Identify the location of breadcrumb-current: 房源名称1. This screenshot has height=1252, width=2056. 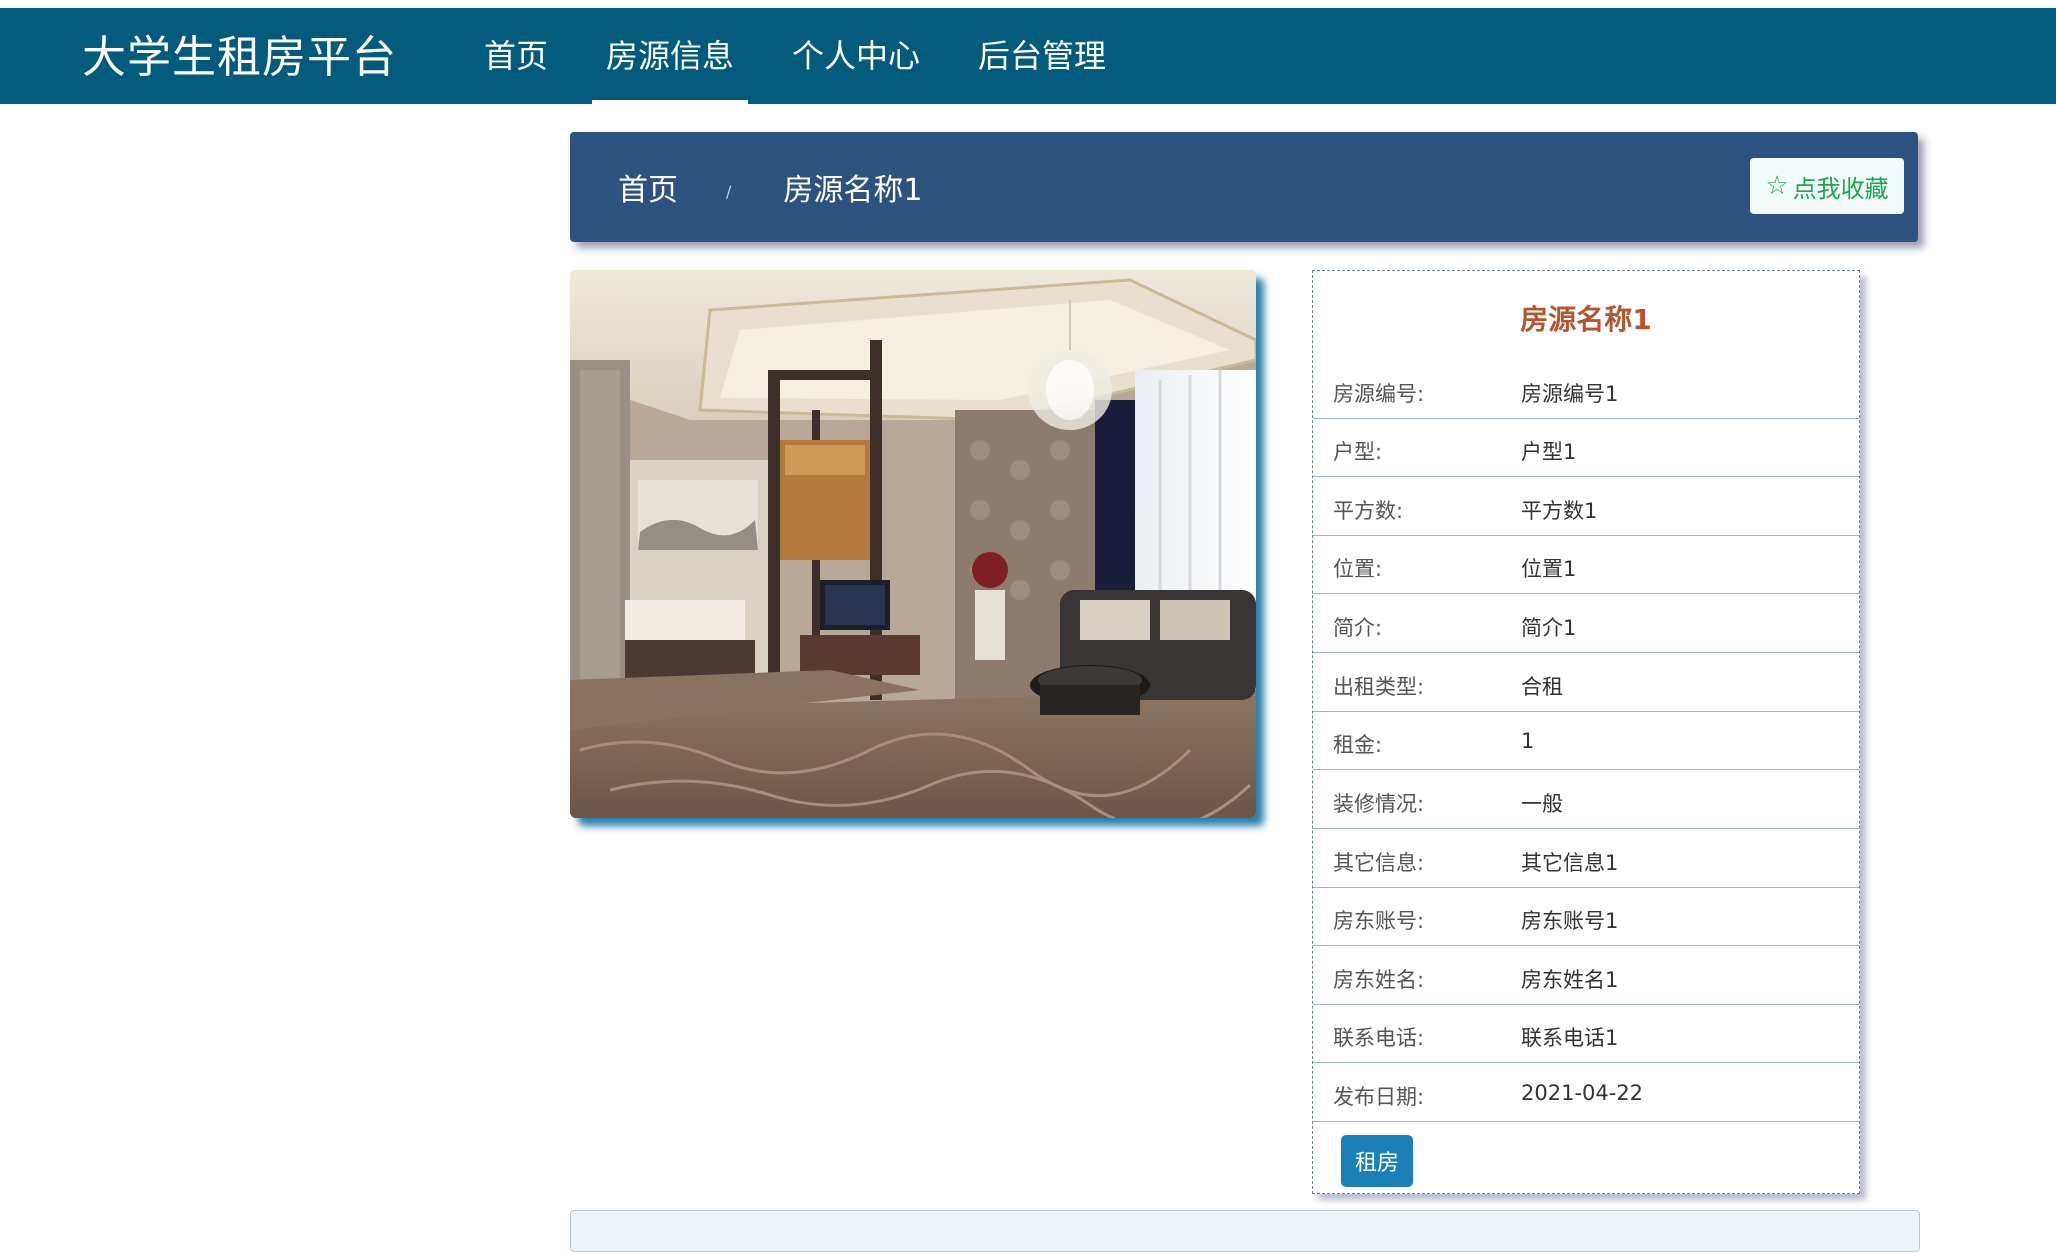
(853, 190).